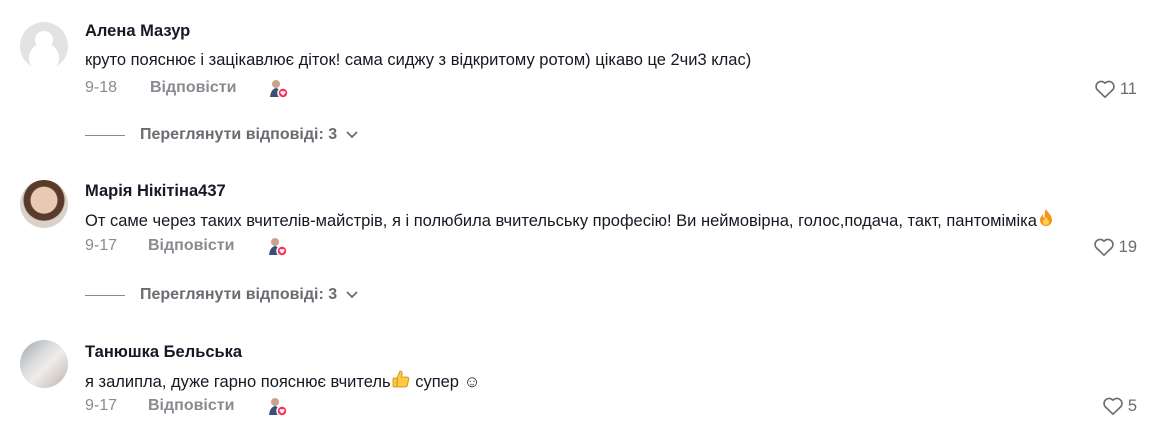 The height and width of the screenshot is (432, 1159). What do you see at coordinates (163, 352) in the screenshot?
I see `comment-author: Танюшка Бельська` at bounding box center [163, 352].